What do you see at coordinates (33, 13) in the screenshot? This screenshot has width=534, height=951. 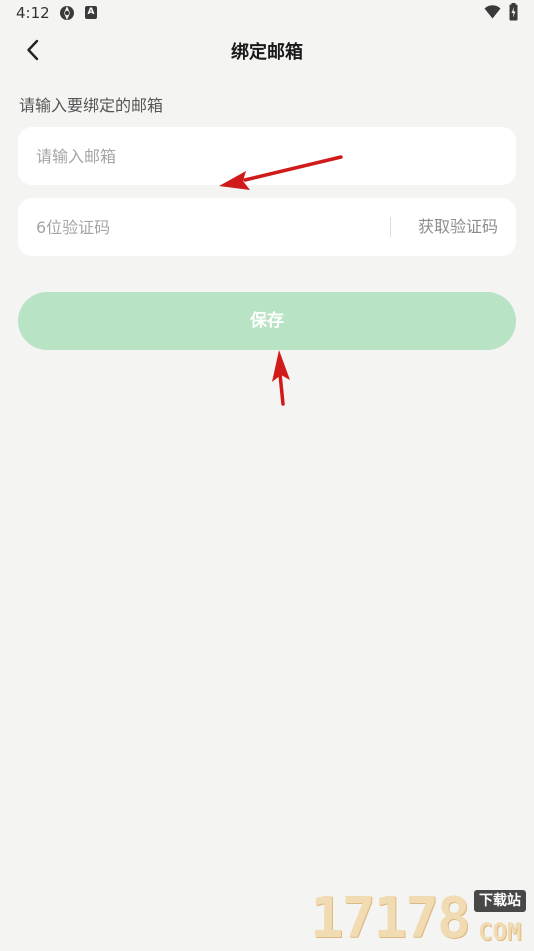 I see `status-time: 4:12` at bounding box center [33, 13].